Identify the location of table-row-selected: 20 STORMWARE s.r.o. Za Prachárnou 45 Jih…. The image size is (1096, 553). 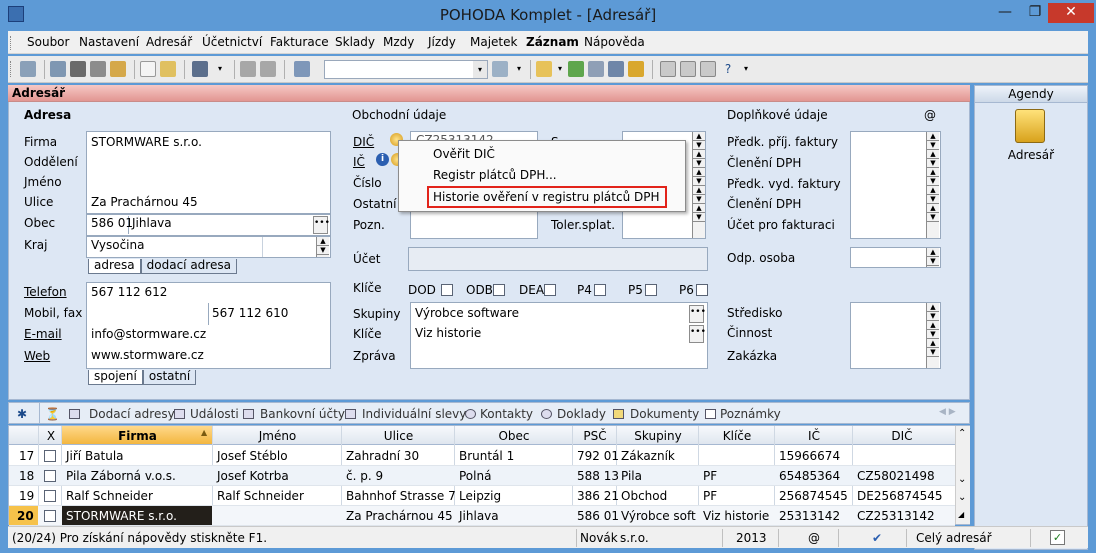
(482, 516).